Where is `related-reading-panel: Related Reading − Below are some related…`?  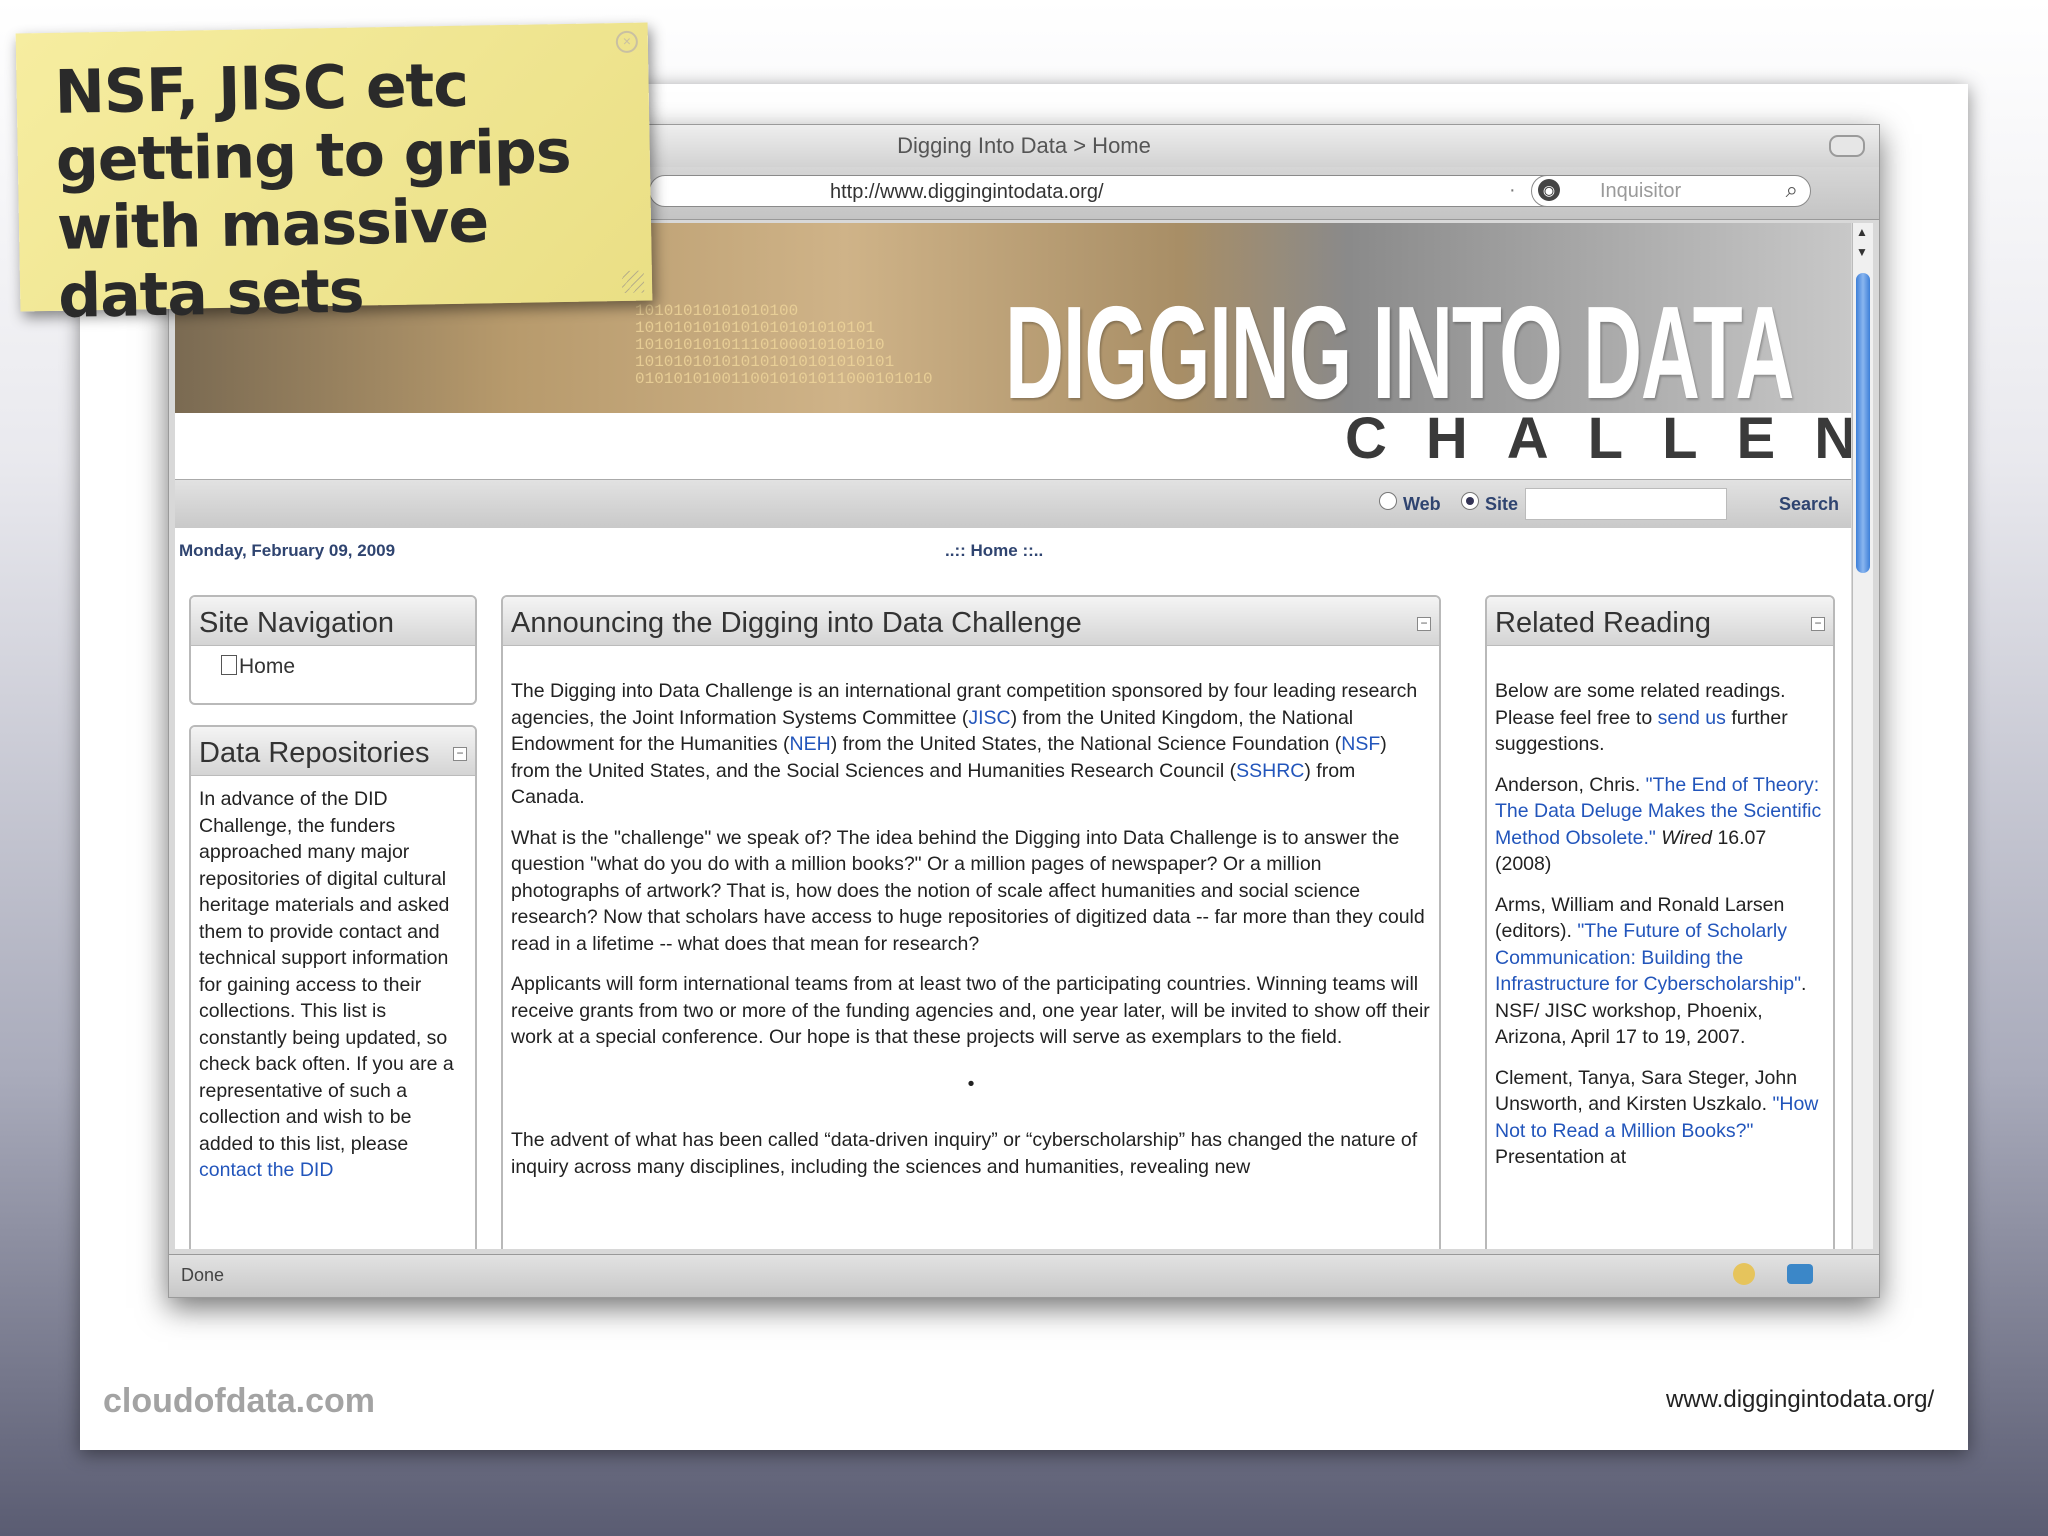
related-reading-panel: Related Reading − Below are some related… is located at coordinates (1660, 922).